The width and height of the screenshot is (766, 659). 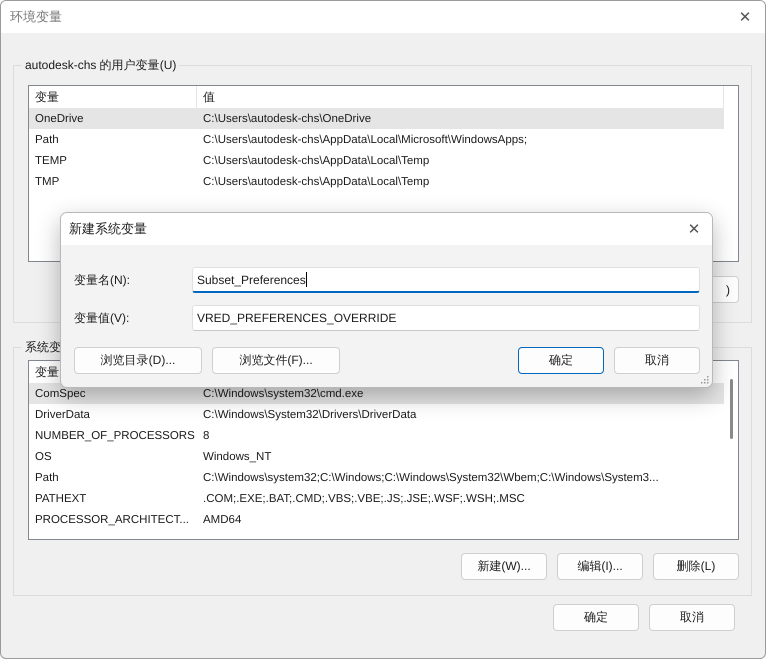 What do you see at coordinates (115, 436) in the screenshot?
I see `variable-name: NUMBER_OF_PROCESSORS` at bounding box center [115, 436].